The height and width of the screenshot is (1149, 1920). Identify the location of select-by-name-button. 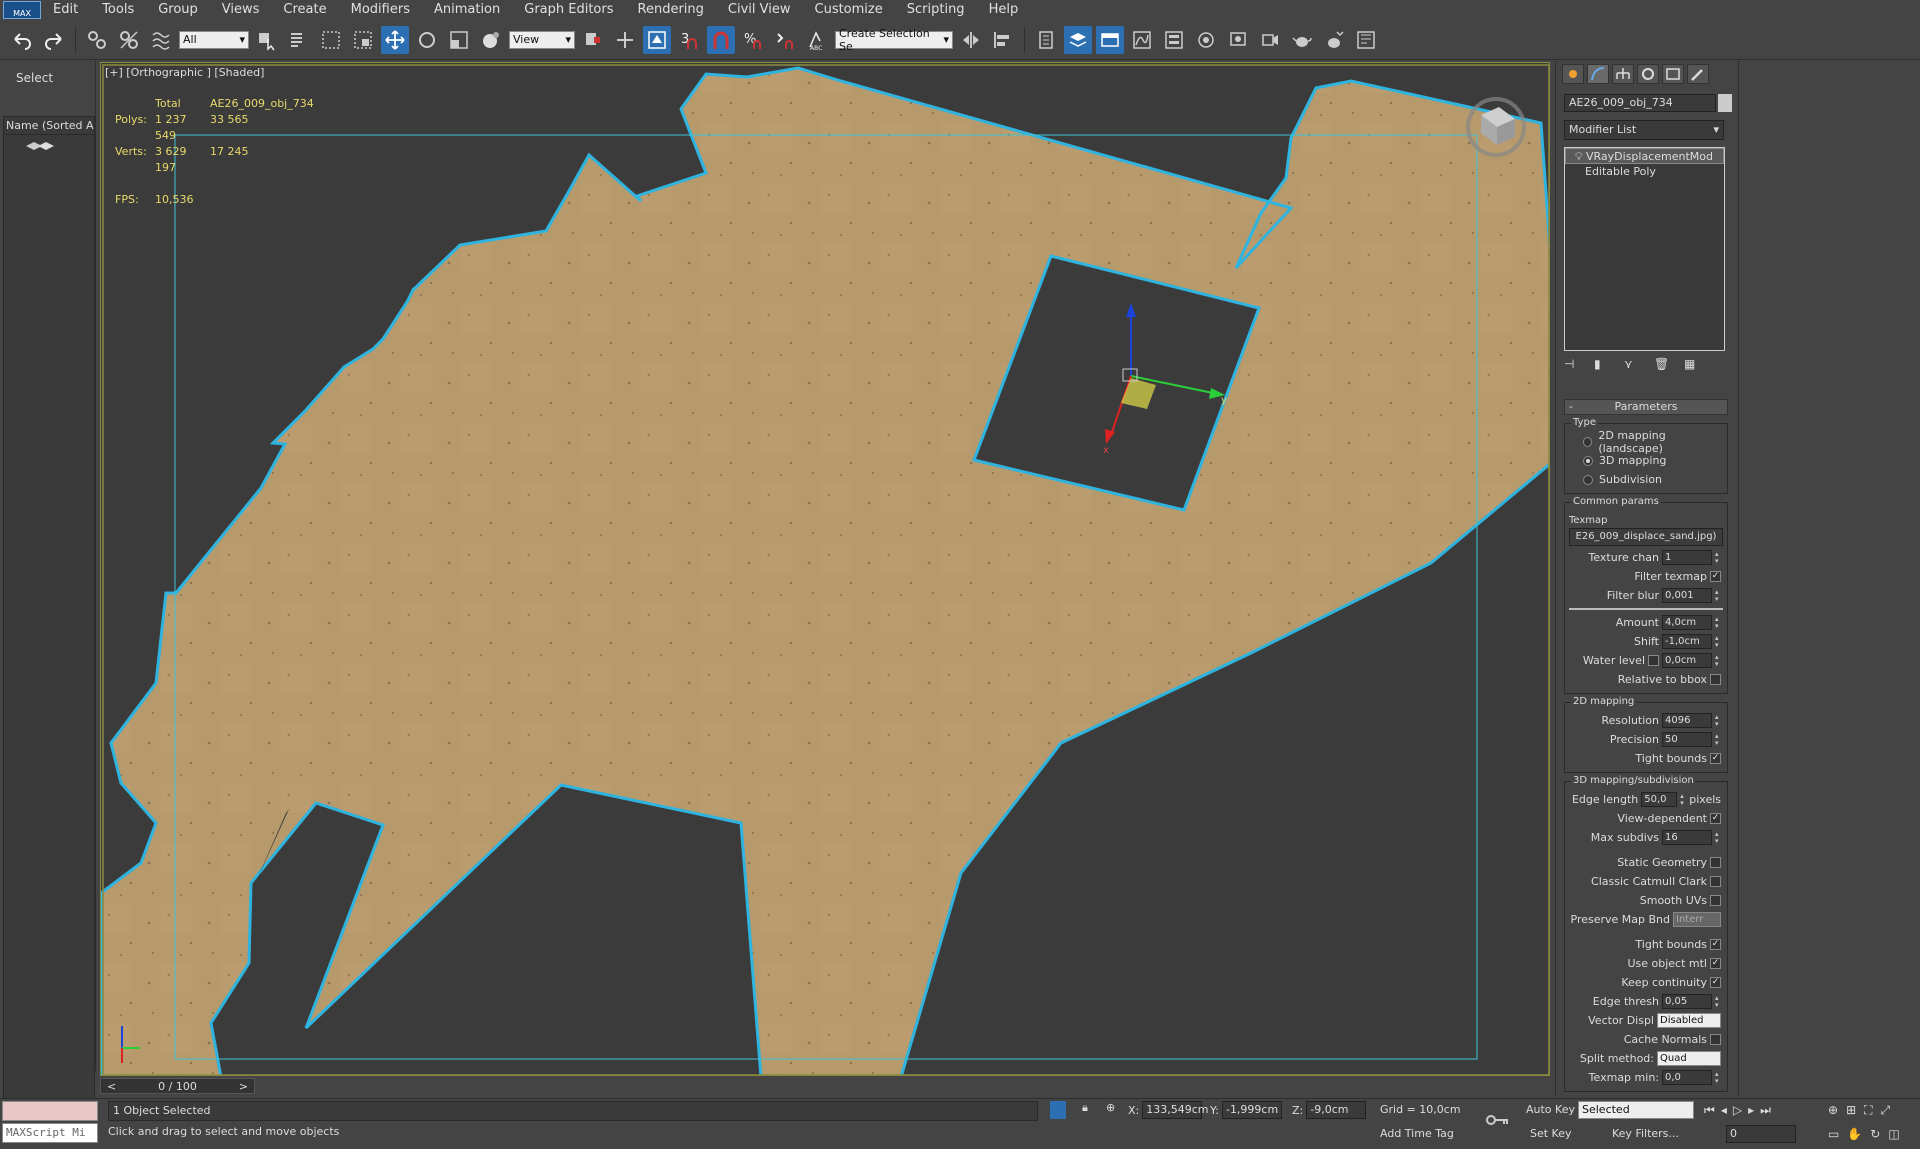
(299, 40).